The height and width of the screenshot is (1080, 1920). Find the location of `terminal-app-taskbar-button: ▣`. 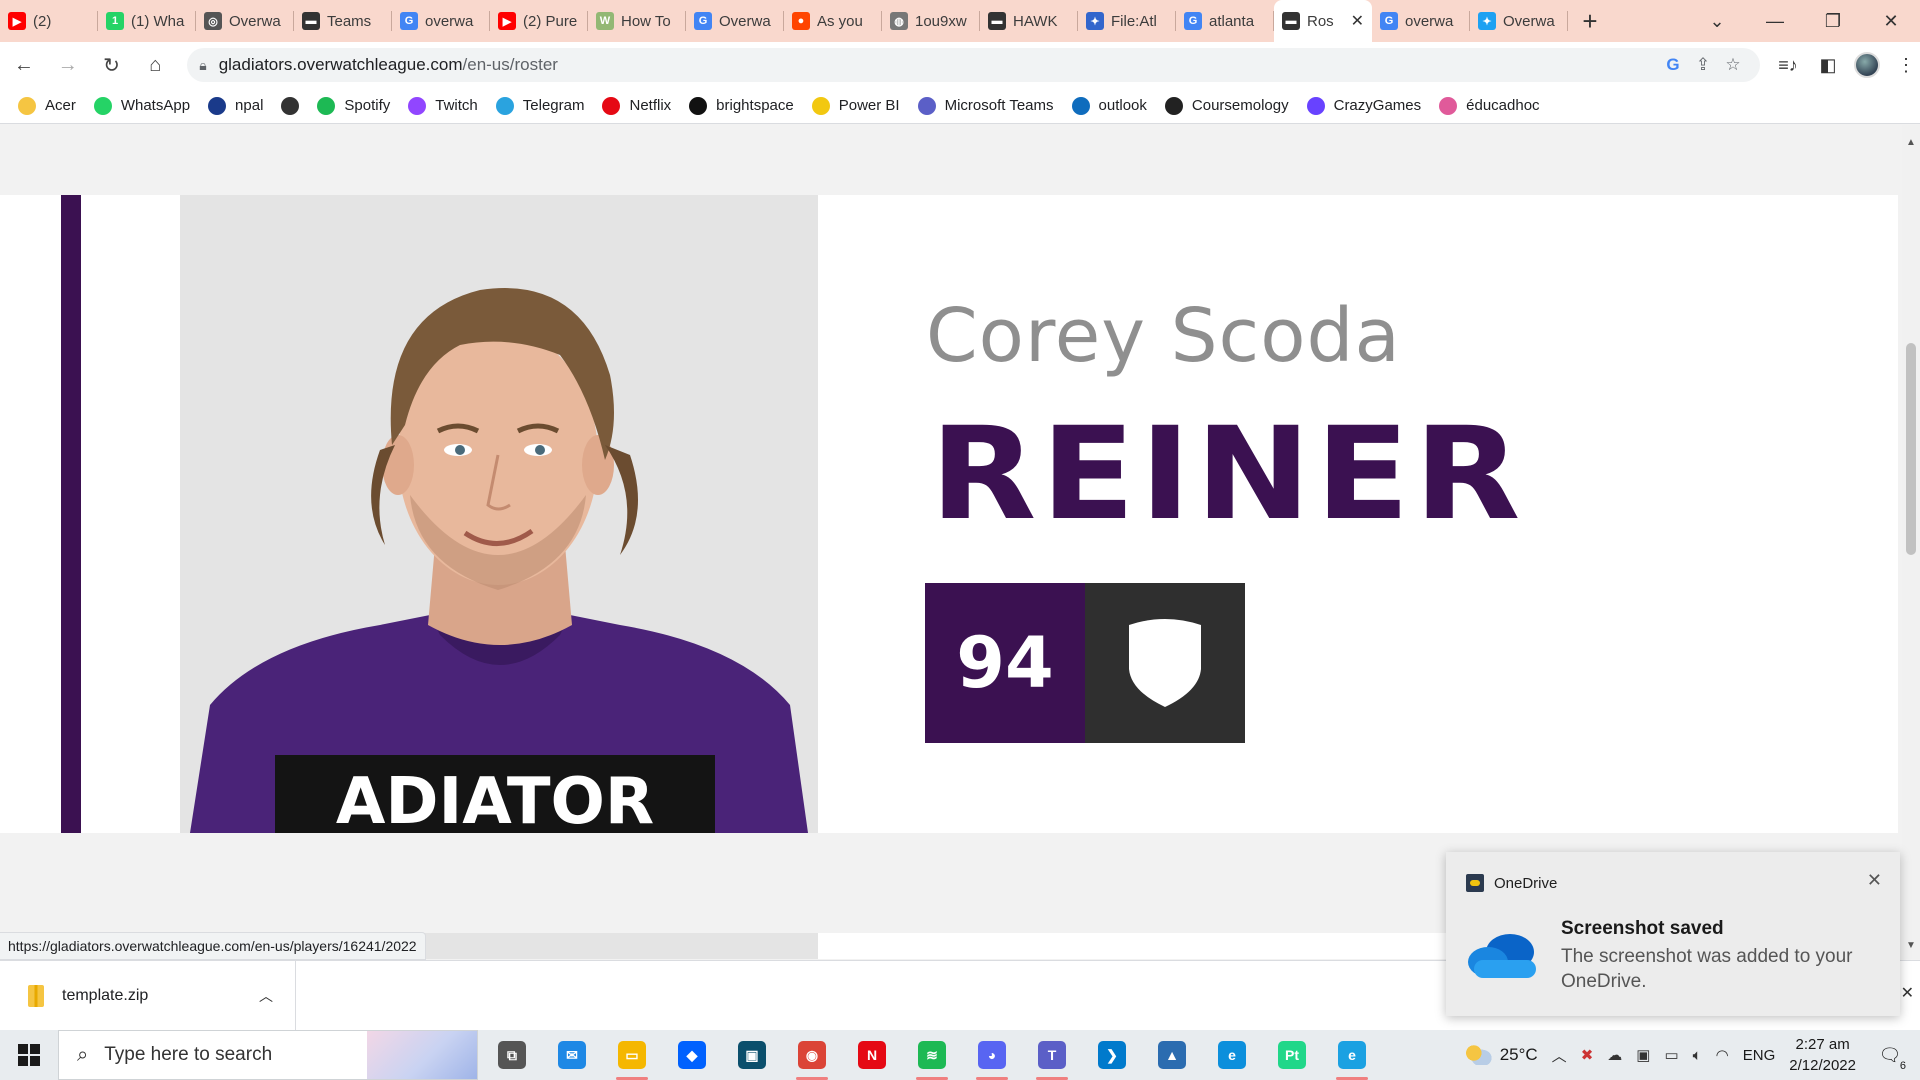

terminal-app-taskbar-button: ▣ is located at coordinates (752, 1055).